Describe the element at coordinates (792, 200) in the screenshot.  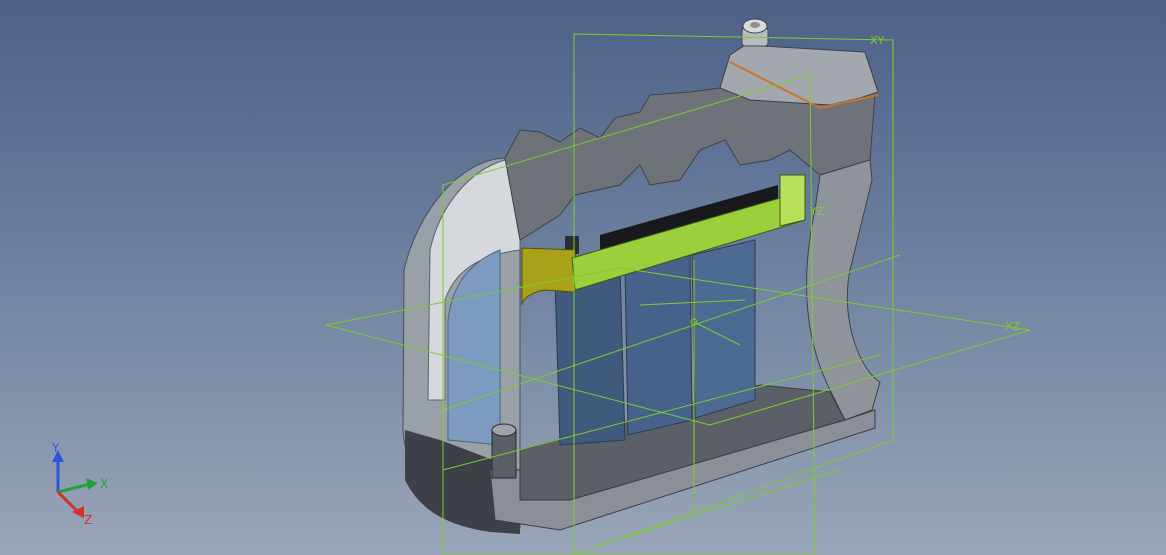
I see `highlighted-bar-end` at that location.